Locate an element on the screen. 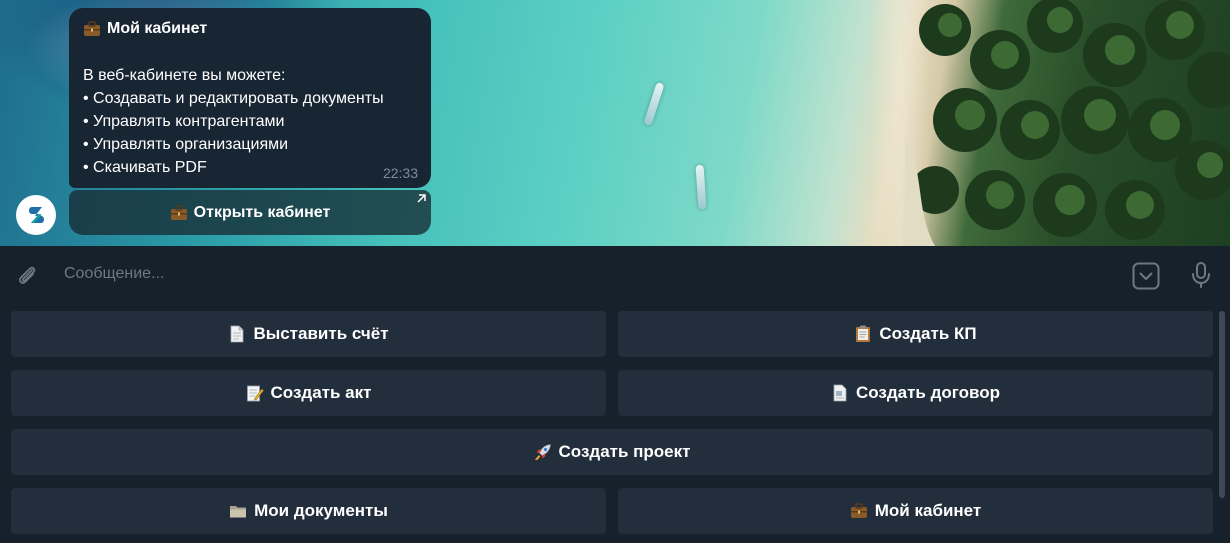 This screenshot has height=543, width=1230. message-line: • Управлять организациями is located at coordinates (186, 144).